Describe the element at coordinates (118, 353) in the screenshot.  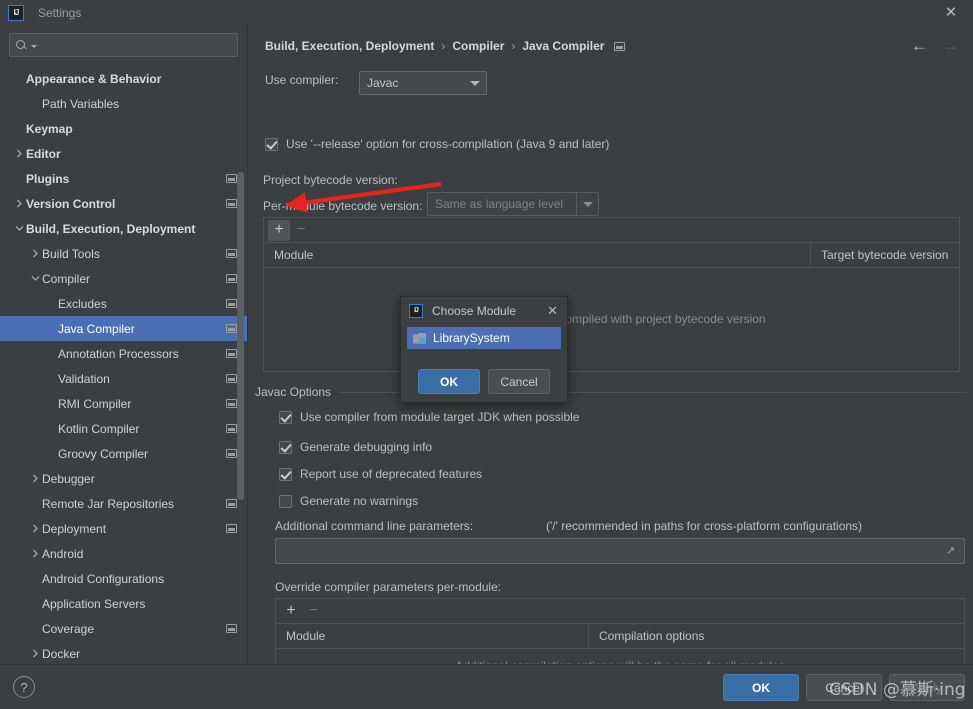
I see `sidebar-item-label: Annotation Processors` at that location.